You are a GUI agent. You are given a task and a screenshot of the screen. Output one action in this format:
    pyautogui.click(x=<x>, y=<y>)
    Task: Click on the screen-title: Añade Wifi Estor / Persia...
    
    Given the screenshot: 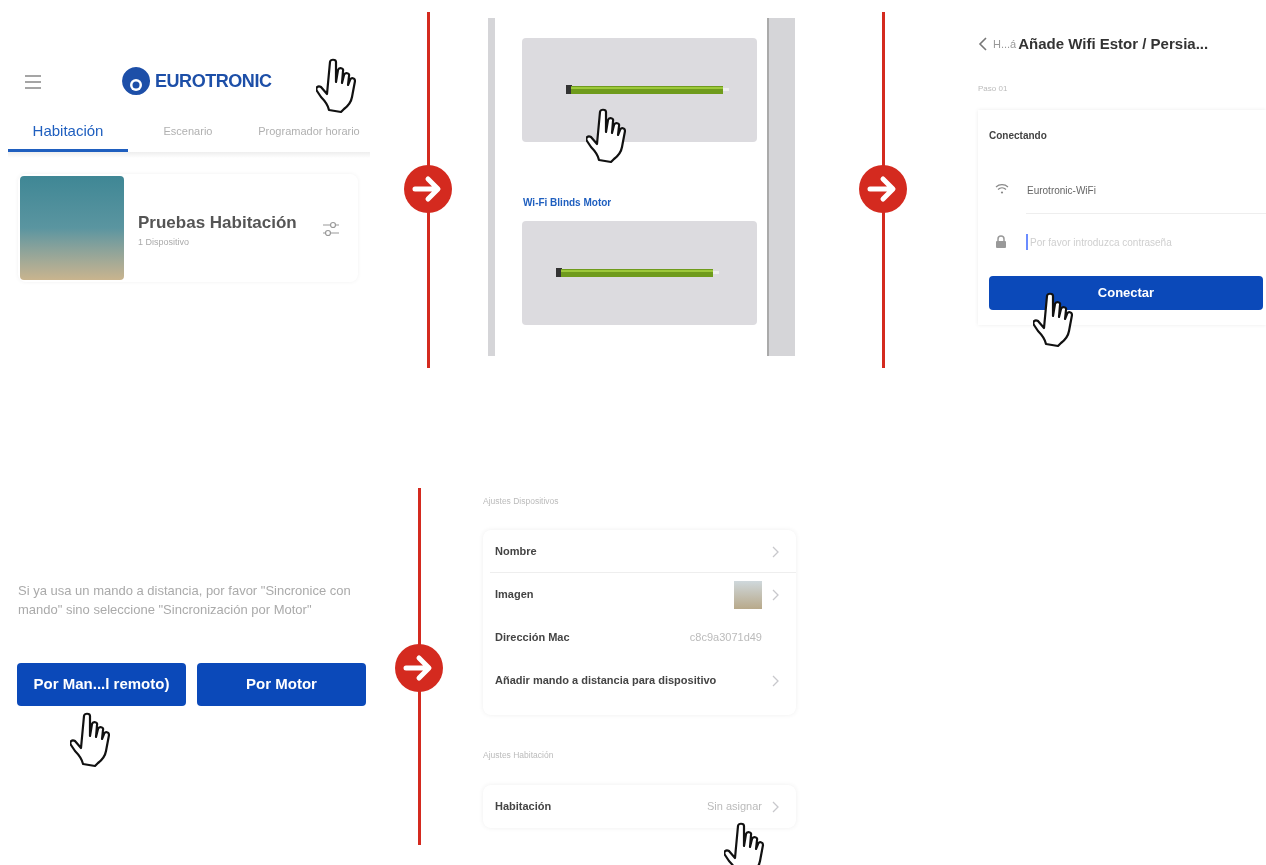 What is the action you would take?
    pyautogui.click(x=1113, y=44)
    